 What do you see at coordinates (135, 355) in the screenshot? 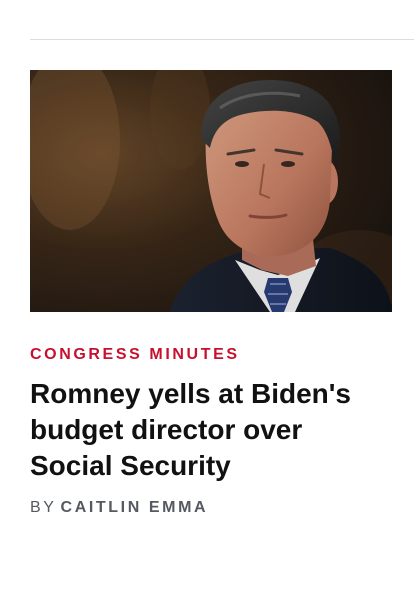
I see `category-label: CONGRESS MINUTES` at bounding box center [135, 355].